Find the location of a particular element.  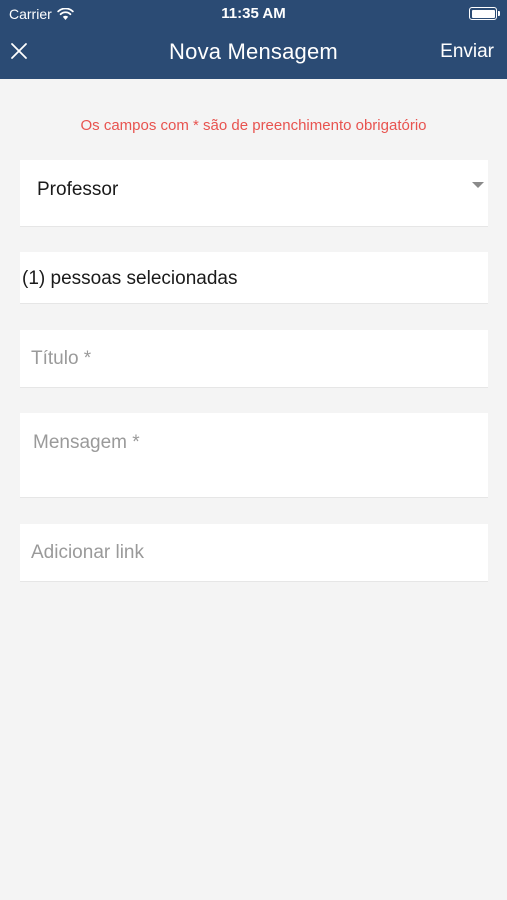

link-input is located at coordinates (254, 552).